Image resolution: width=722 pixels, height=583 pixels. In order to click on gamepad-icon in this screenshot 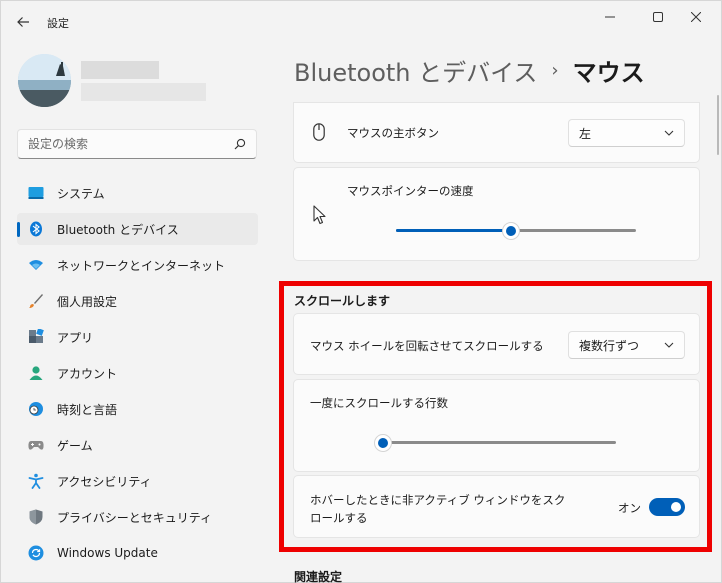, I will do `click(36, 445)`.